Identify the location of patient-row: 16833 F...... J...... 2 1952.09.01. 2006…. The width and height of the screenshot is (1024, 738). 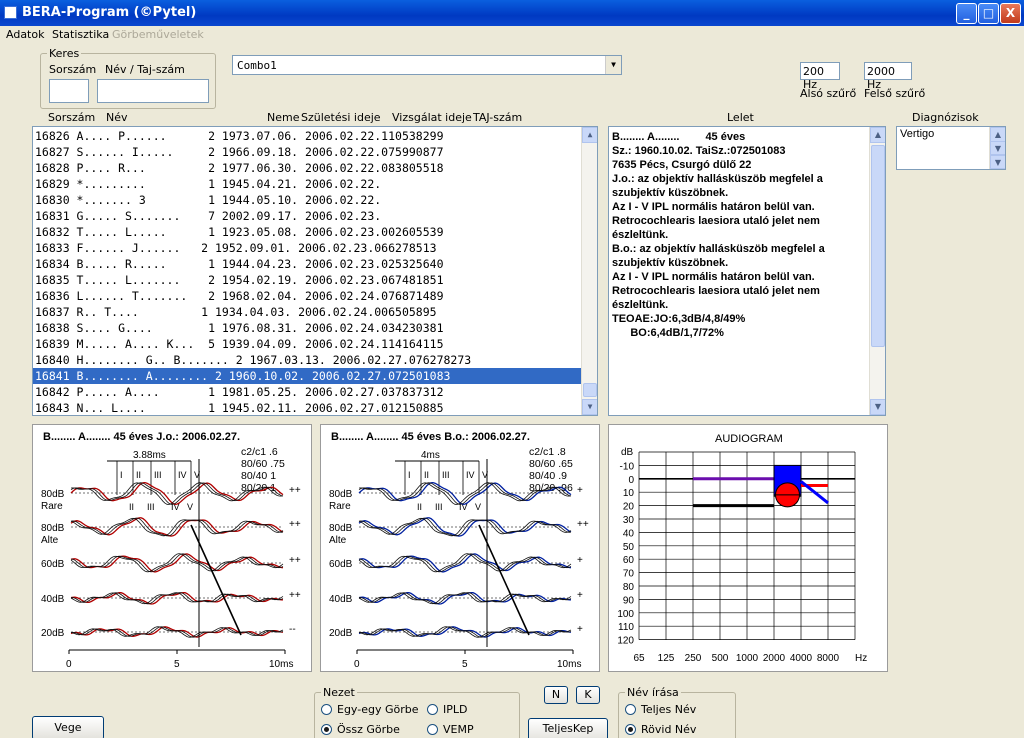
(315, 248).